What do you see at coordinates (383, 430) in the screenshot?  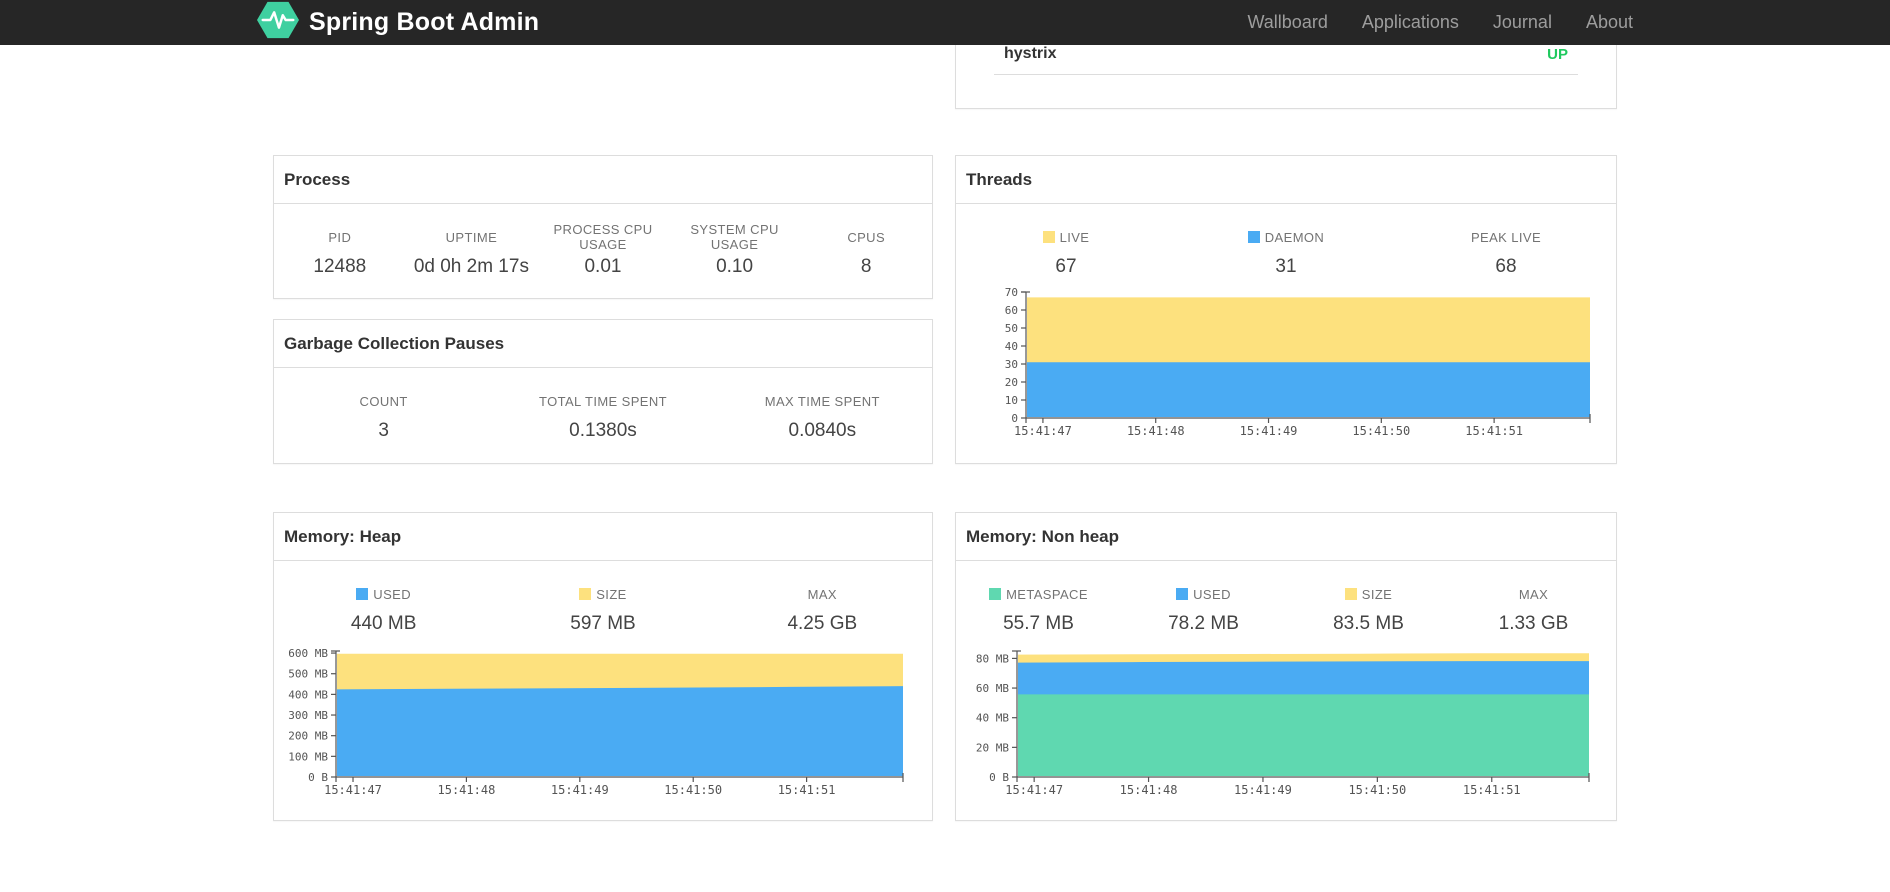 I see `metric-value: 3` at bounding box center [383, 430].